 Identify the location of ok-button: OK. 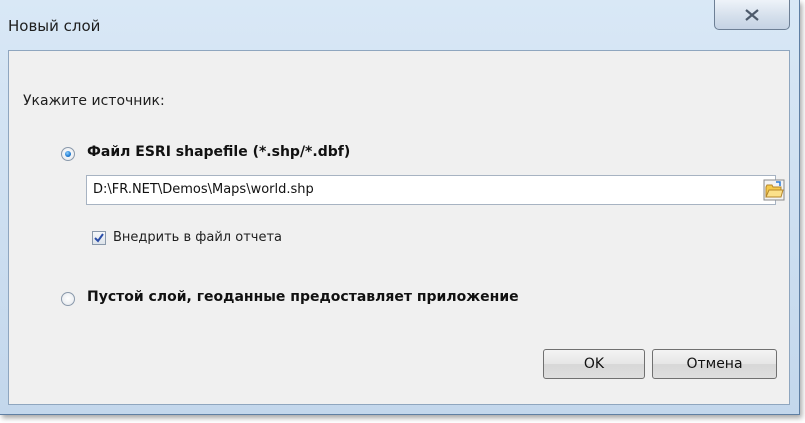
(594, 364).